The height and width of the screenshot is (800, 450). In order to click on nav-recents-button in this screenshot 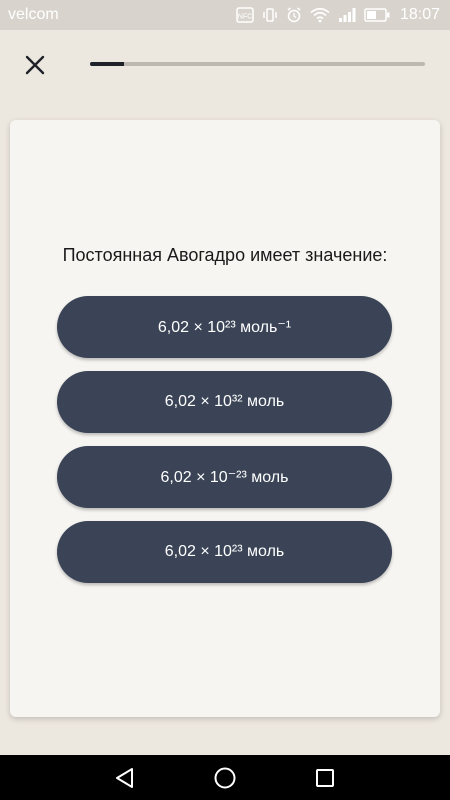, I will do `click(325, 778)`.